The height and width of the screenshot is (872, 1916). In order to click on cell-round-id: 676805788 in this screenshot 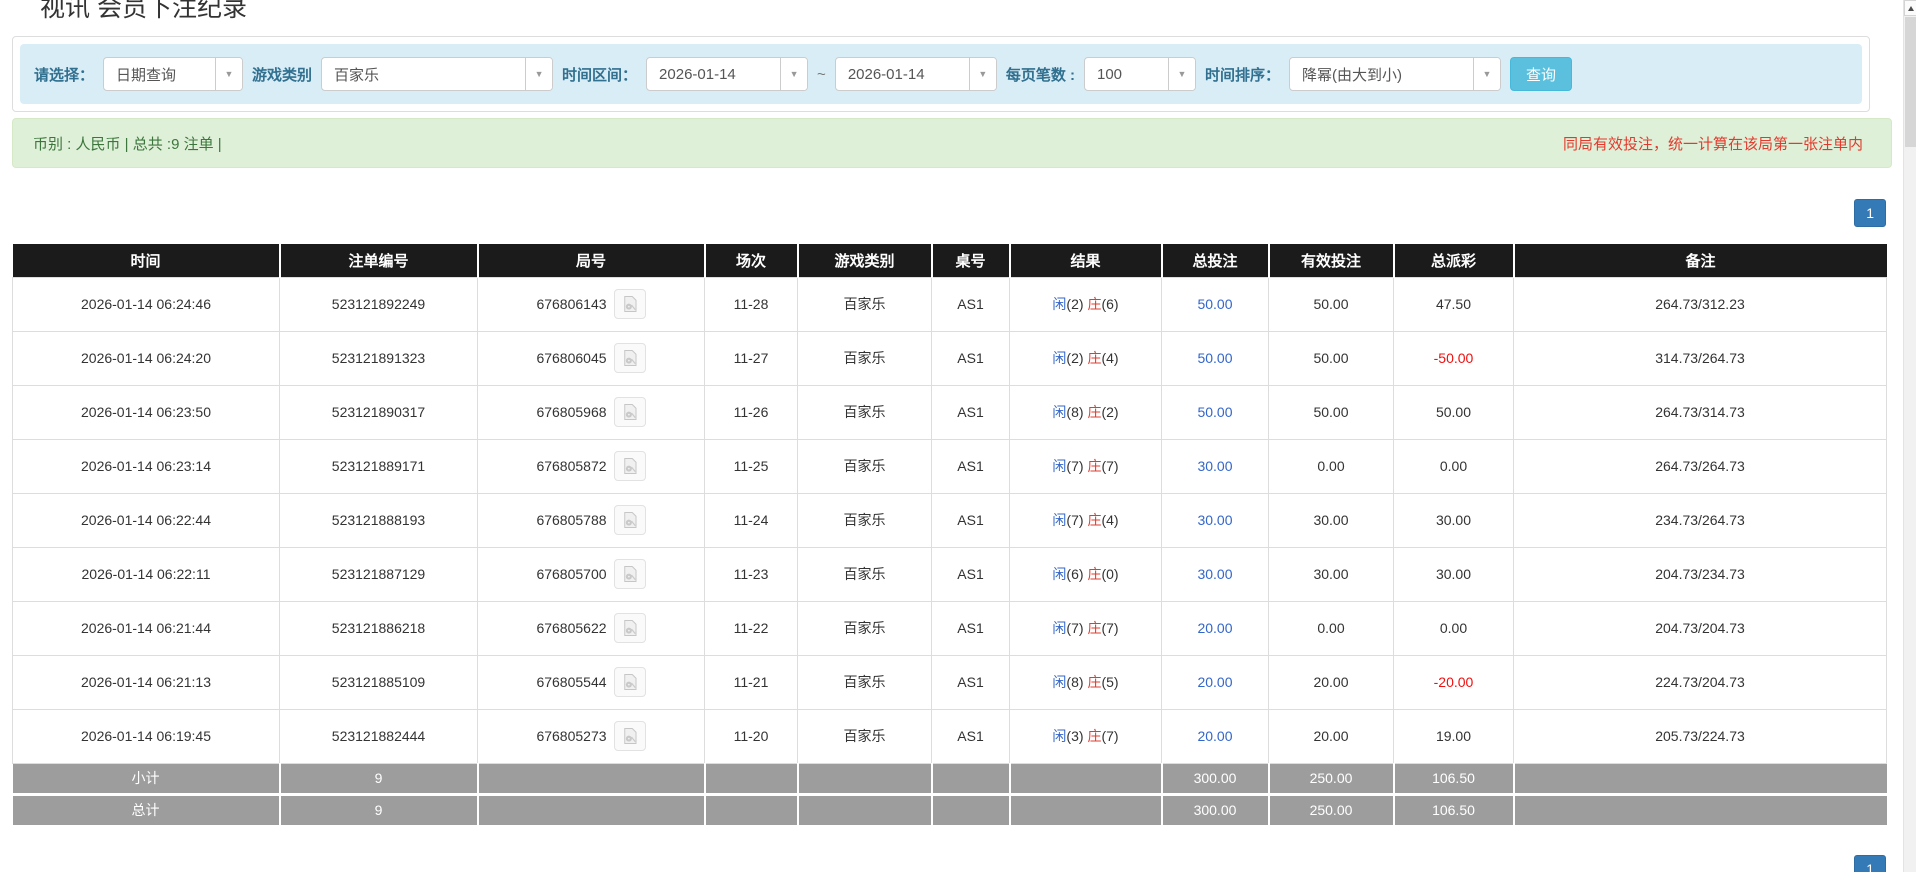, I will do `click(591, 520)`.